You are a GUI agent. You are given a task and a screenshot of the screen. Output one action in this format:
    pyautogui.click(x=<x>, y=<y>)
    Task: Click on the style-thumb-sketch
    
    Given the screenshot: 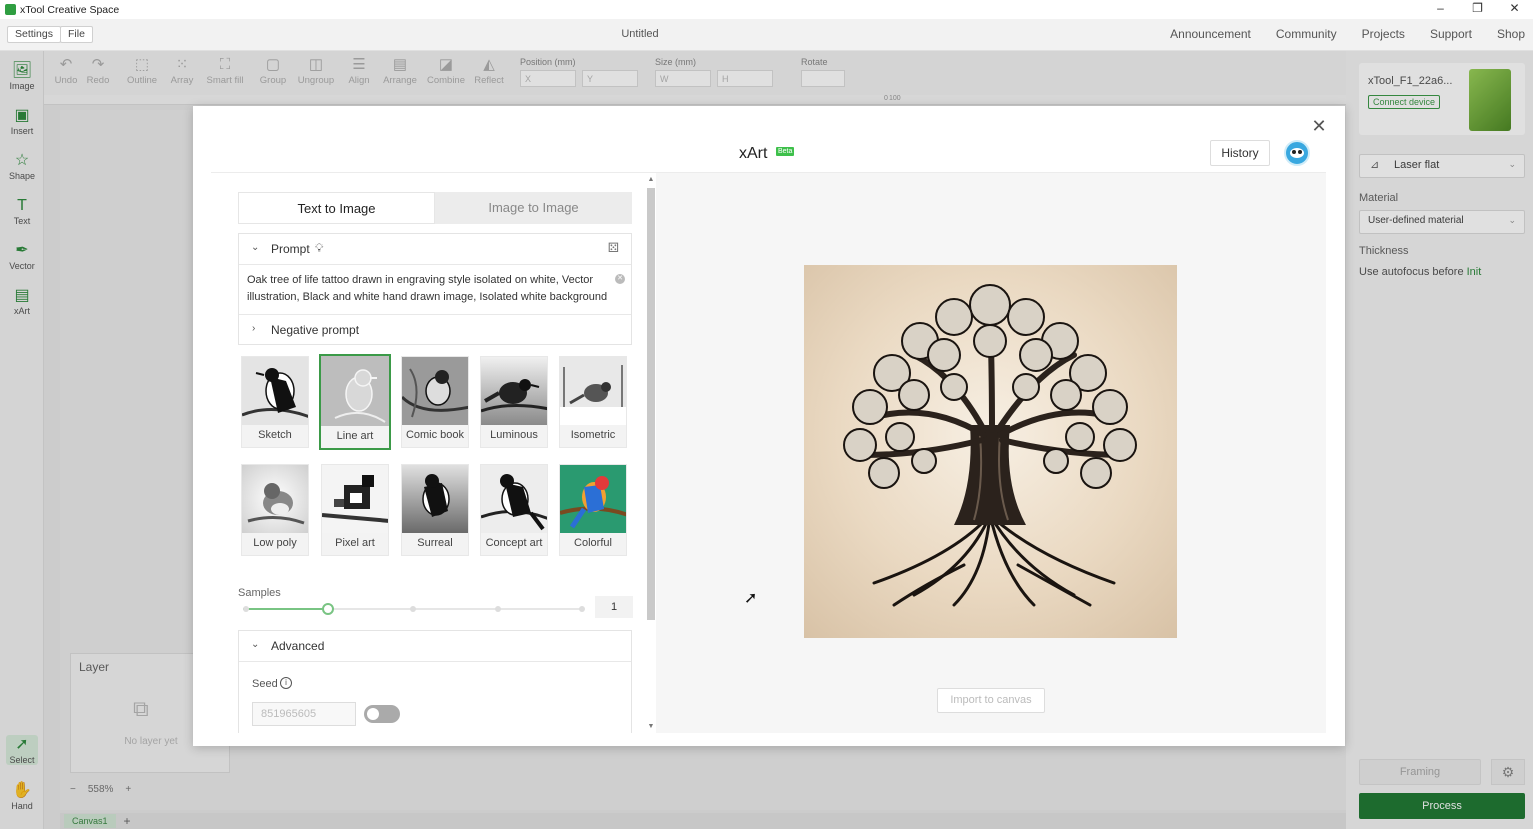 What is the action you would take?
    pyautogui.click(x=275, y=391)
    